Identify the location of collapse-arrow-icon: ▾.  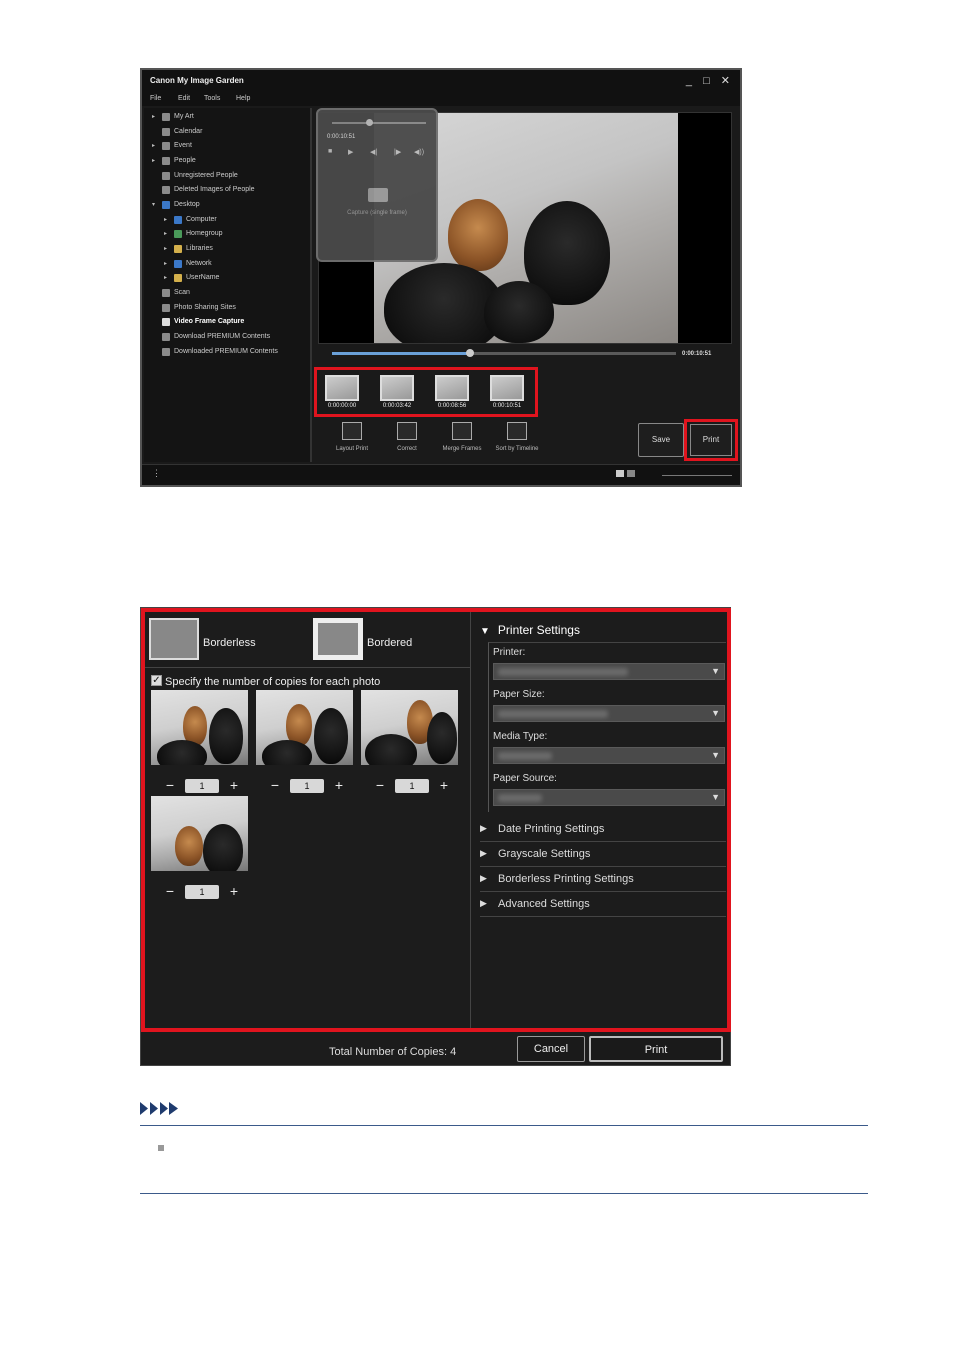
(153, 204).